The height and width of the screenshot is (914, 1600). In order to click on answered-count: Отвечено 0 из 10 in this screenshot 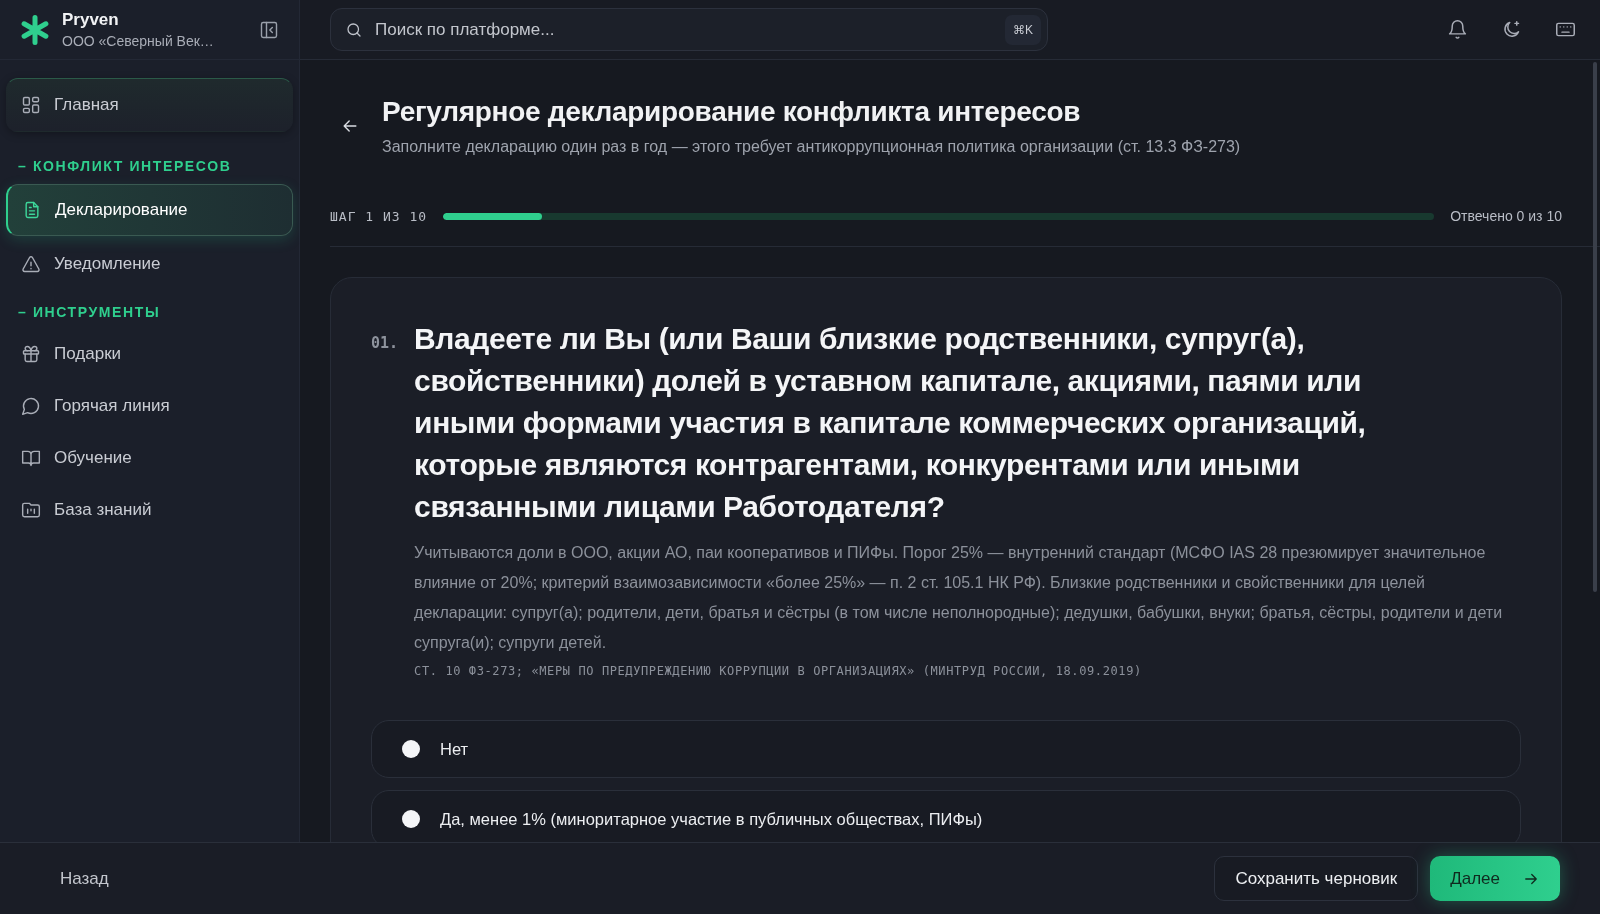, I will do `click(1506, 216)`.